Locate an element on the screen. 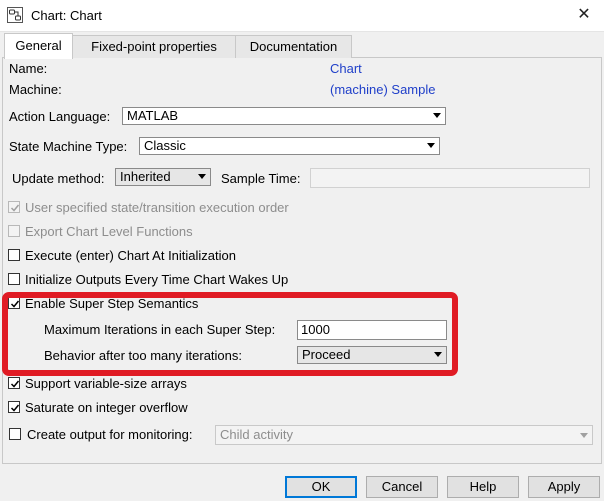  name-label: Name: is located at coordinates (28, 68).